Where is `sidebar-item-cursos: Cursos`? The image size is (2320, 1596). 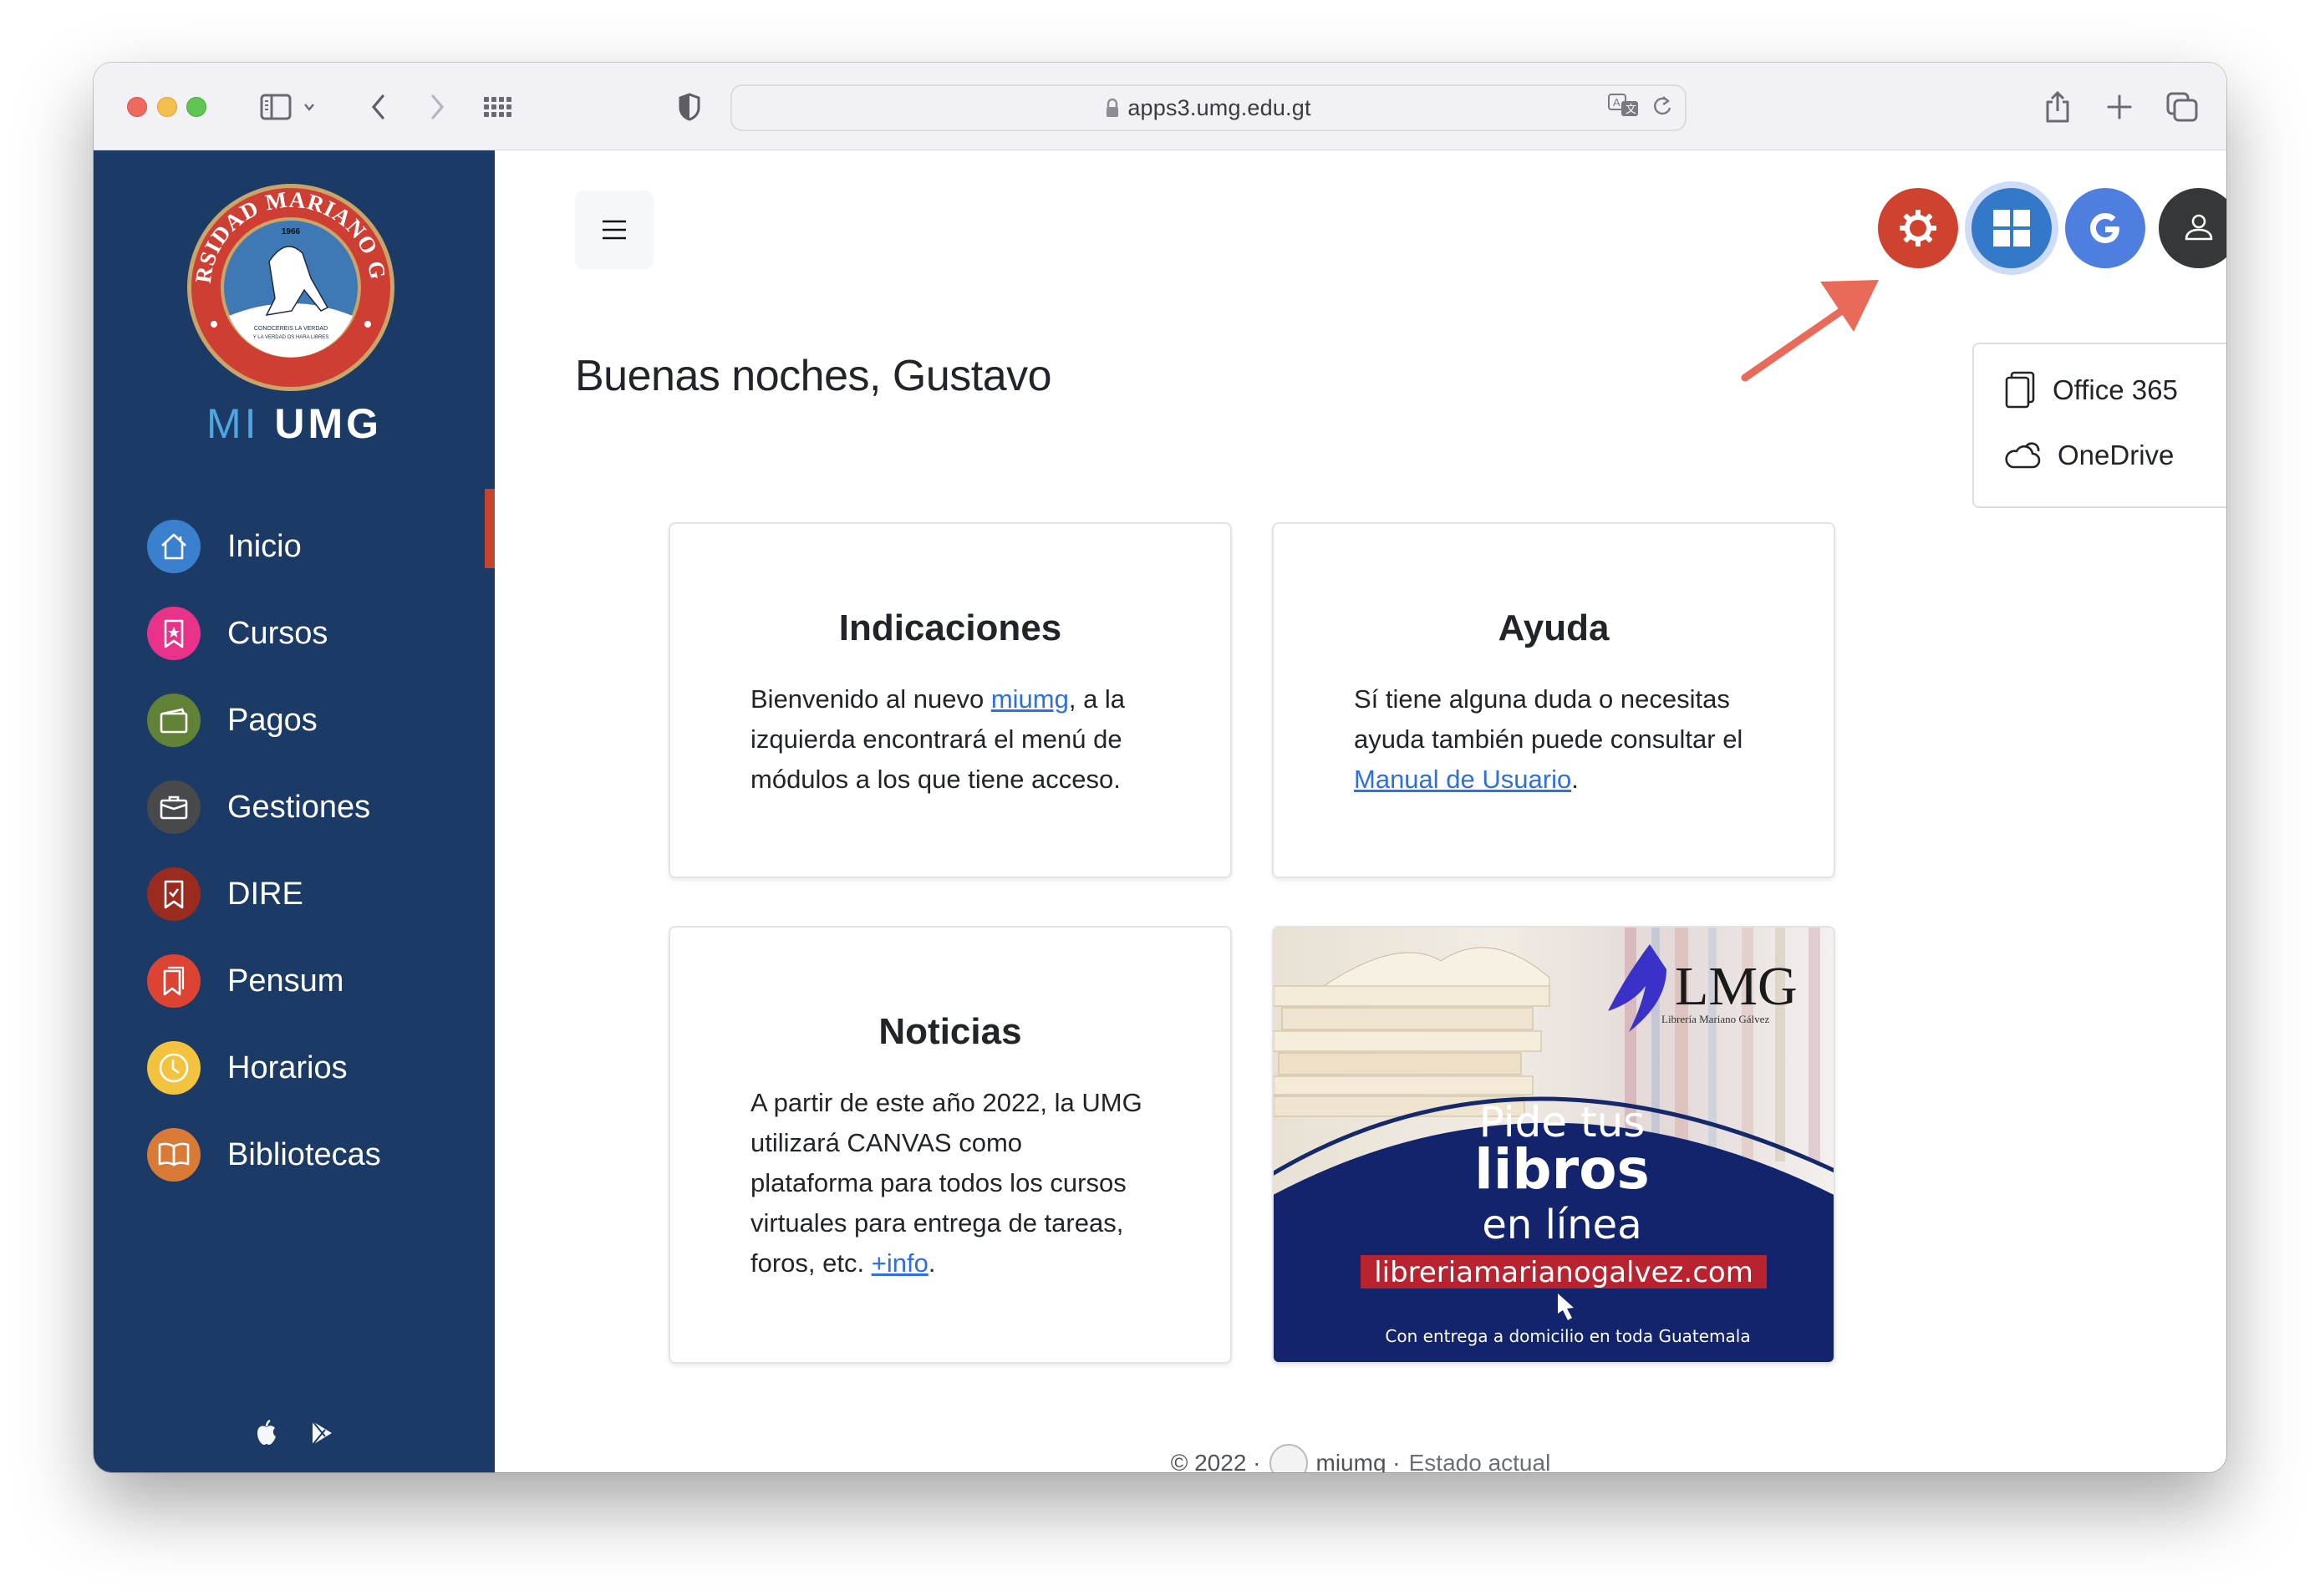 sidebar-item-cursos: Cursos is located at coordinates (264, 633).